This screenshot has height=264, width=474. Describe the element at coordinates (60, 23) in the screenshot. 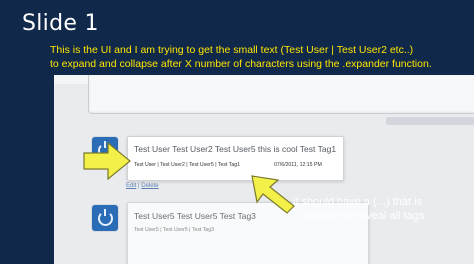

I see `slide-title: Slide 1` at that location.